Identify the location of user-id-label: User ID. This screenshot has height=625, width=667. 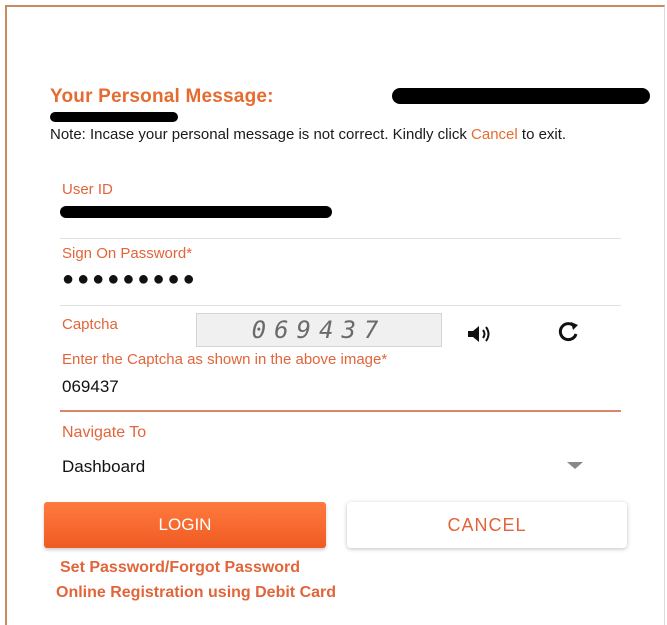
(87, 189).